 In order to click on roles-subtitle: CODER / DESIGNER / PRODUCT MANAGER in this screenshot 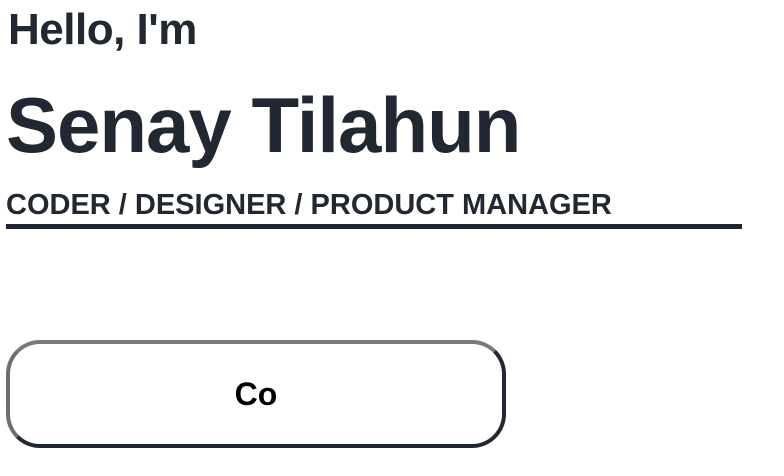, I will do `click(374, 207)`.